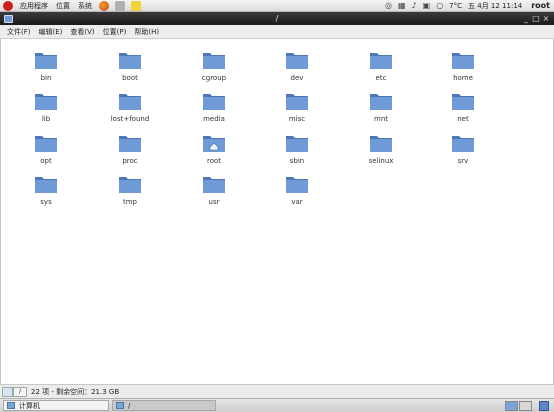 This screenshot has width=554, height=412. What do you see at coordinates (130, 188) in the screenshot?
I see `folder-item: tmp` at bounding box center [130, 188].